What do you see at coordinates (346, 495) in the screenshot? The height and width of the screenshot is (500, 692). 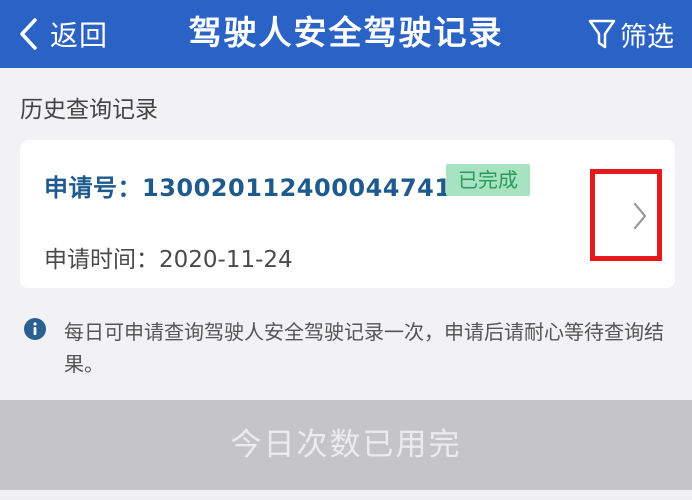 I see `bottom-divider` at bounding box center [346, 495].